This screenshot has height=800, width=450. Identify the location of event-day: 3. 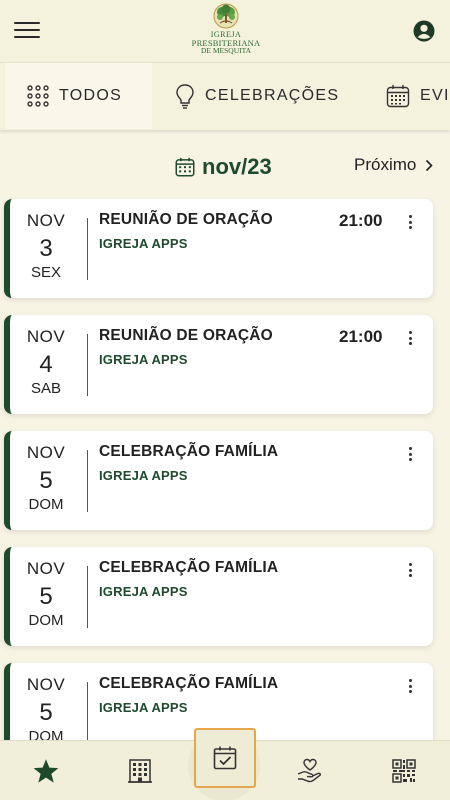
(46, 248).